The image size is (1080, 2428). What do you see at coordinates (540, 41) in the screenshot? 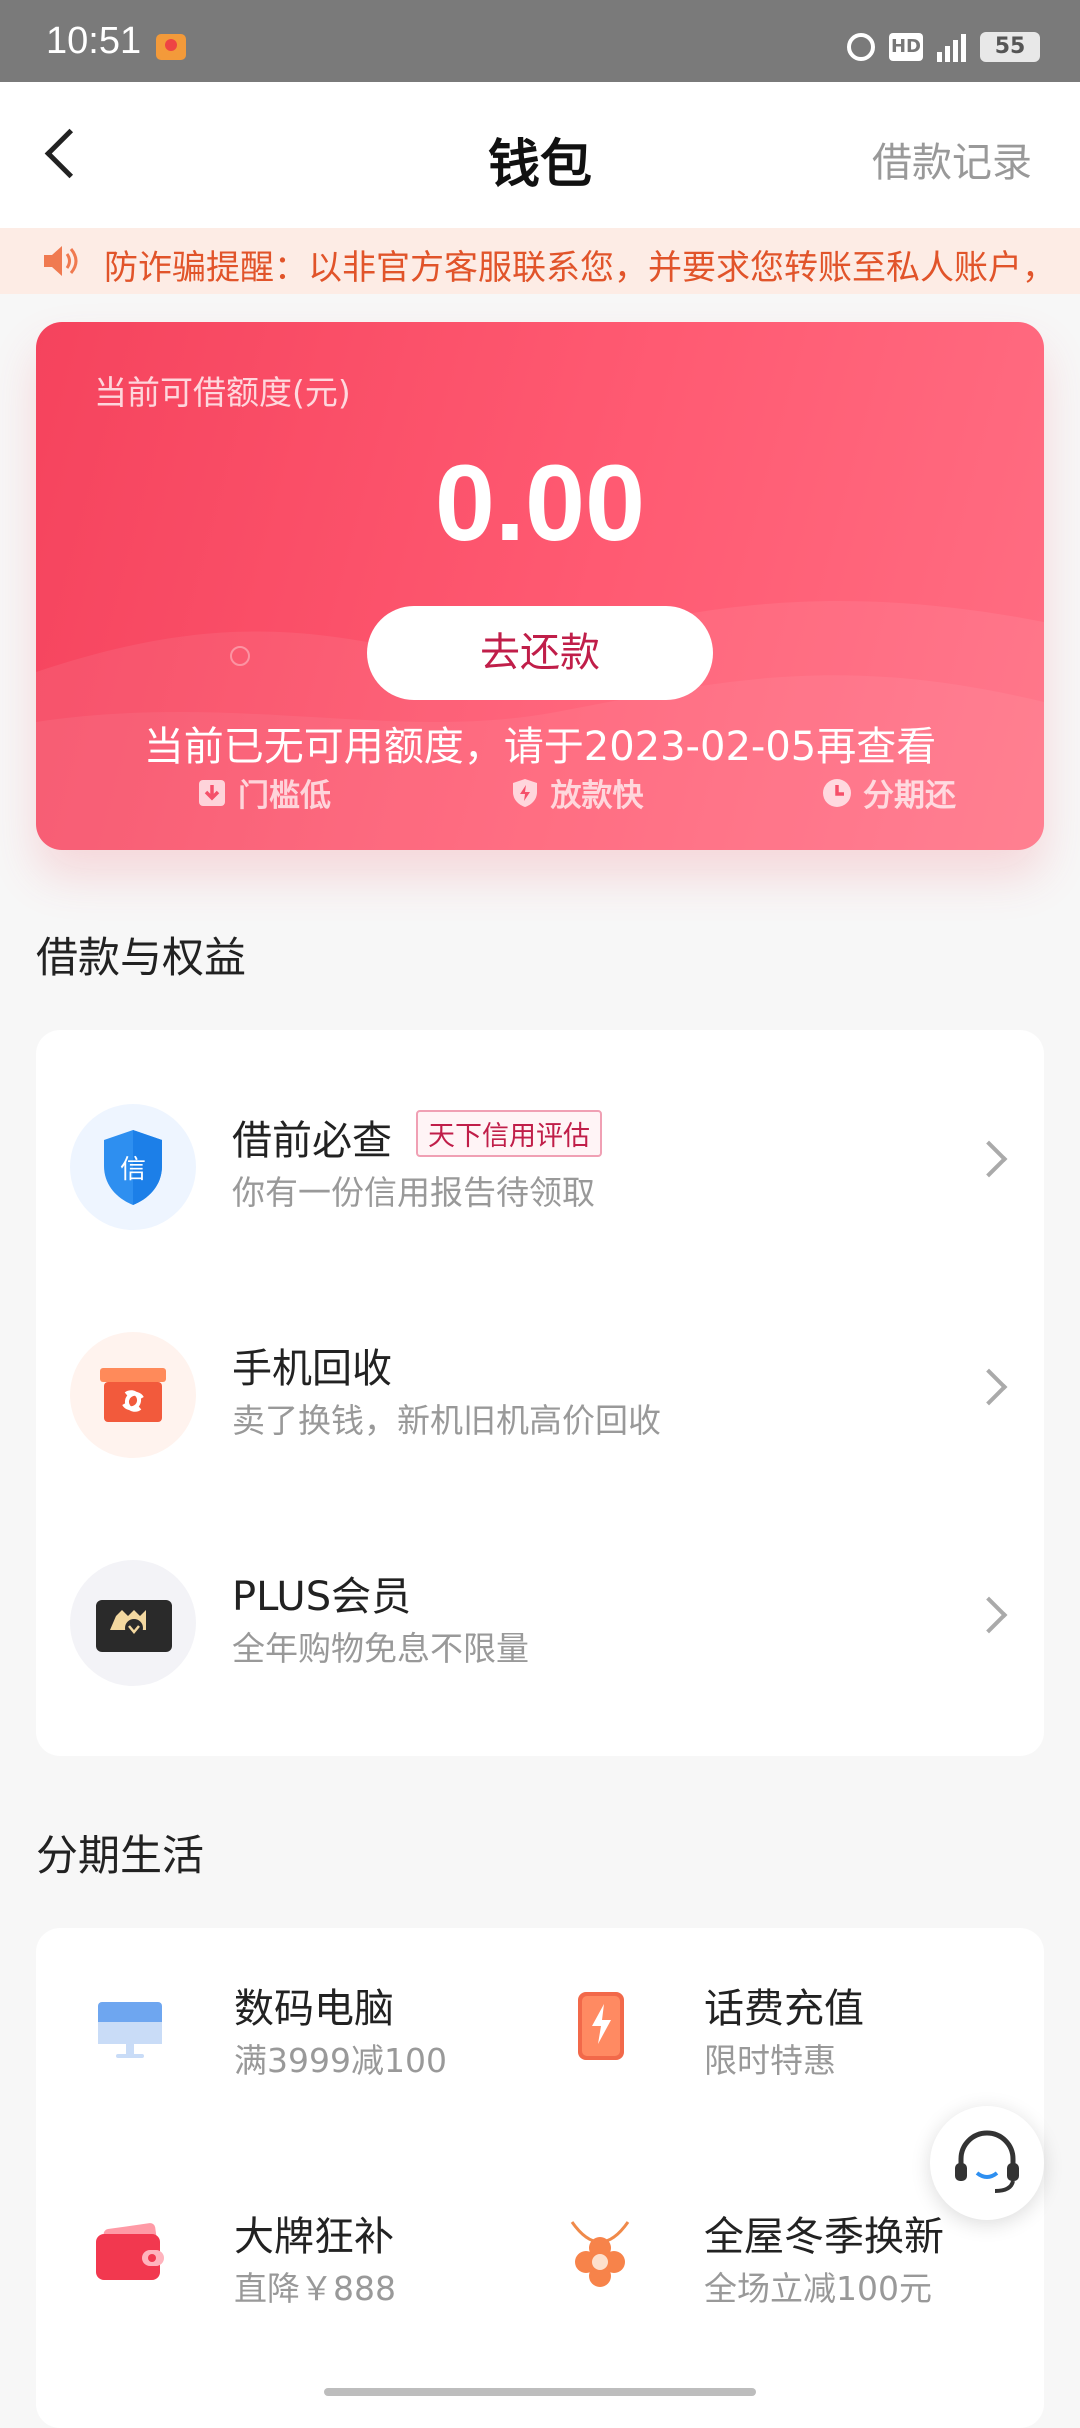
I see `status-bar: 10:51 HD 55` at bounding box center [540, 41].